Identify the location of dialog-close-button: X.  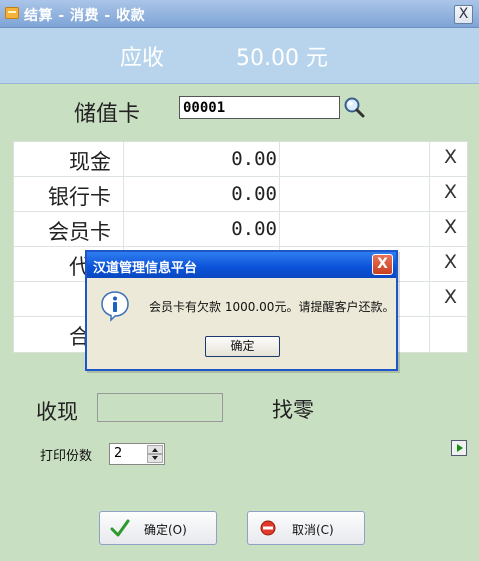
(382, 264).